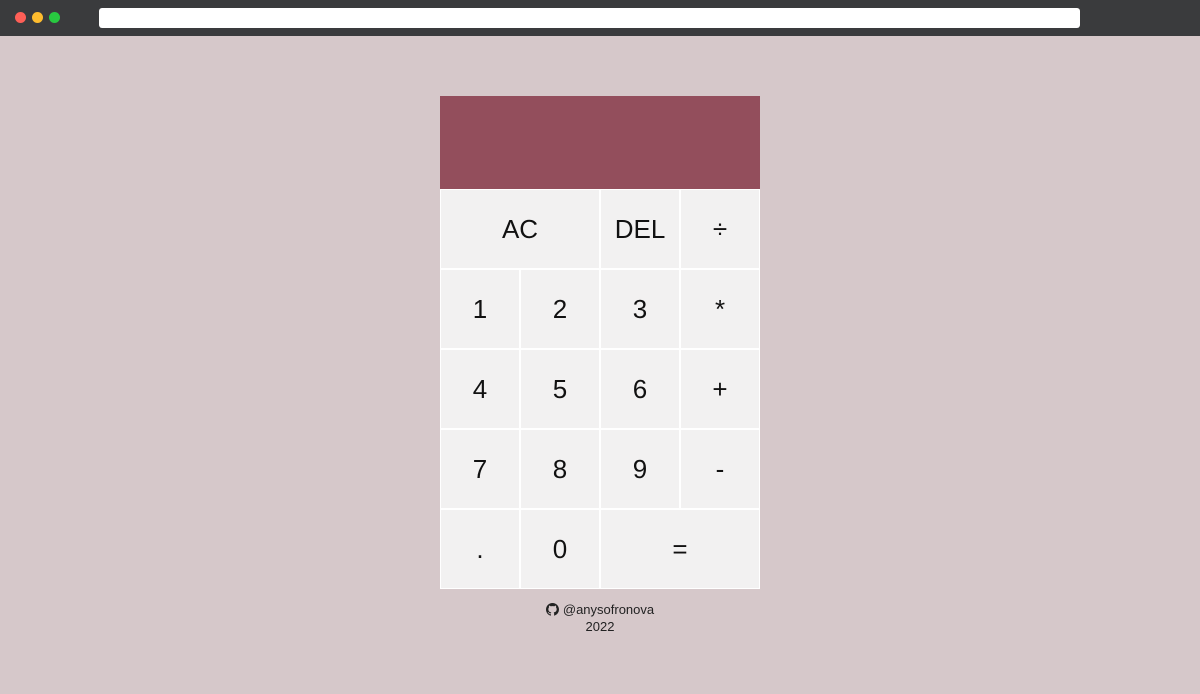 This screenshot has width=1200, height=694. I want to click on digit-4-button: 4, so click(480, 389).